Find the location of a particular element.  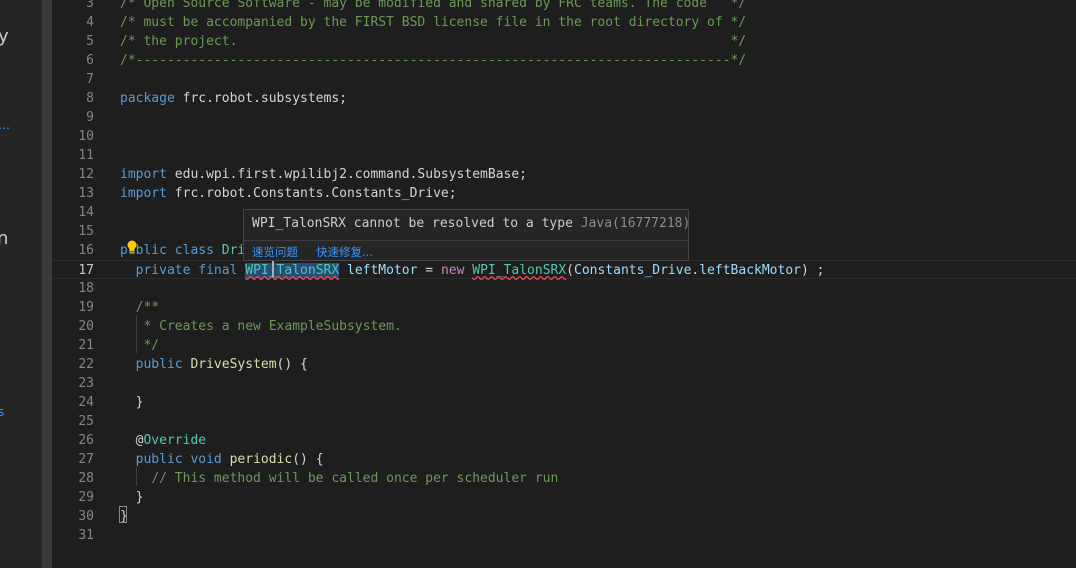

sidebar-panel: y … n J s is located at coordinates (21, 284).